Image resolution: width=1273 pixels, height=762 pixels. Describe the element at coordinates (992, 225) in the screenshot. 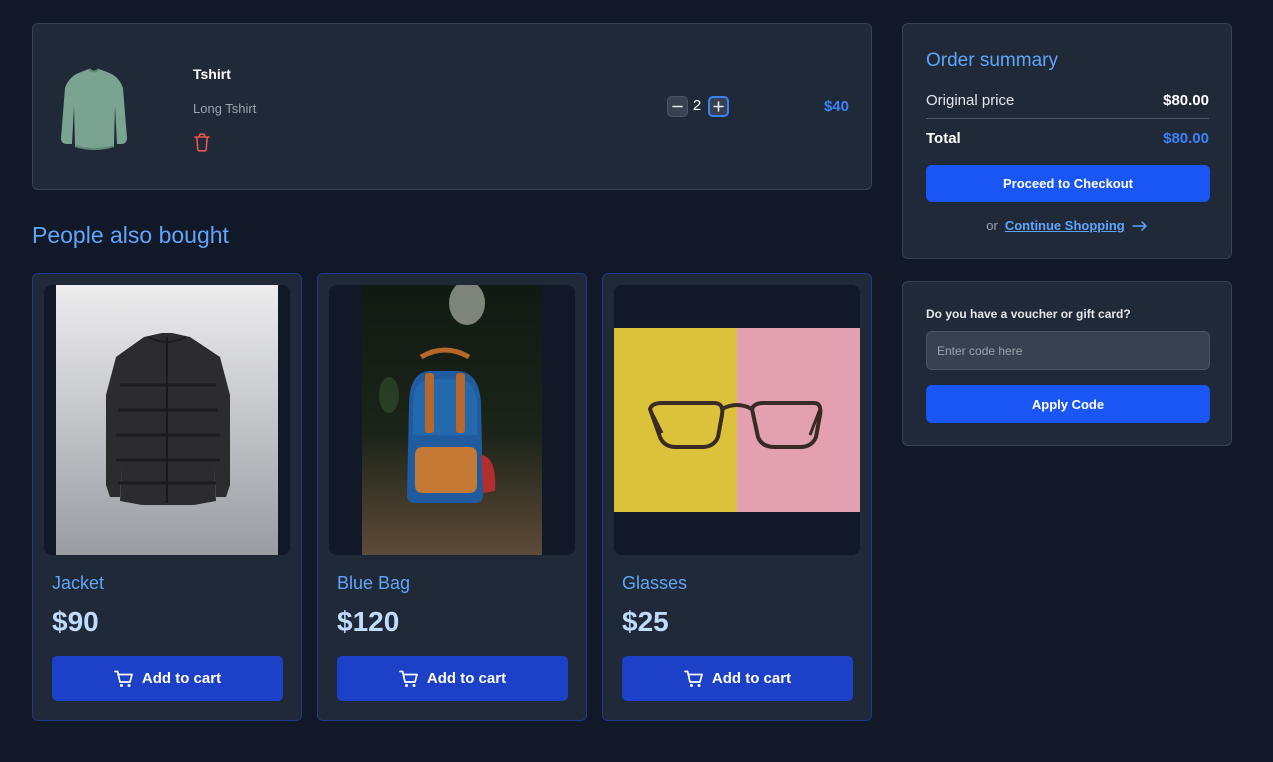

I see `or-text: or` at that location.